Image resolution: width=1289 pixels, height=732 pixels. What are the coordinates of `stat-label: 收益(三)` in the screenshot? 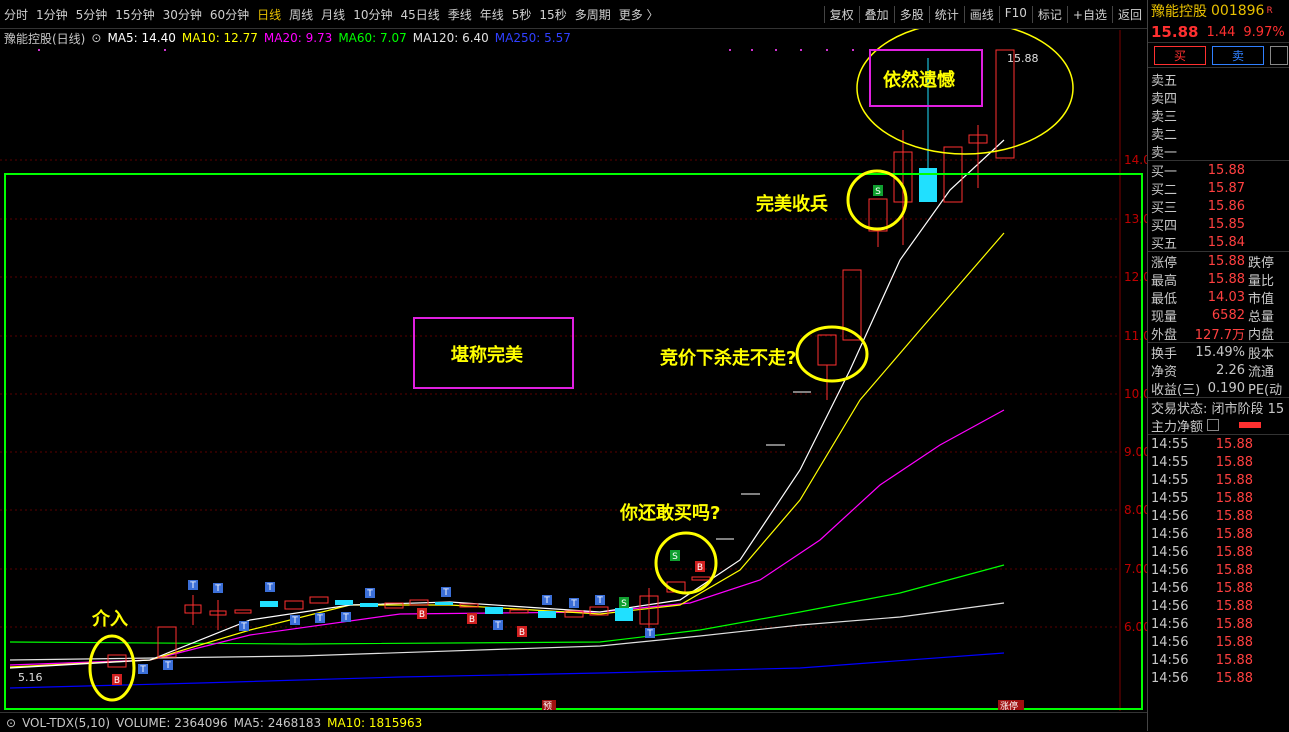 It's located at (1176, 390).